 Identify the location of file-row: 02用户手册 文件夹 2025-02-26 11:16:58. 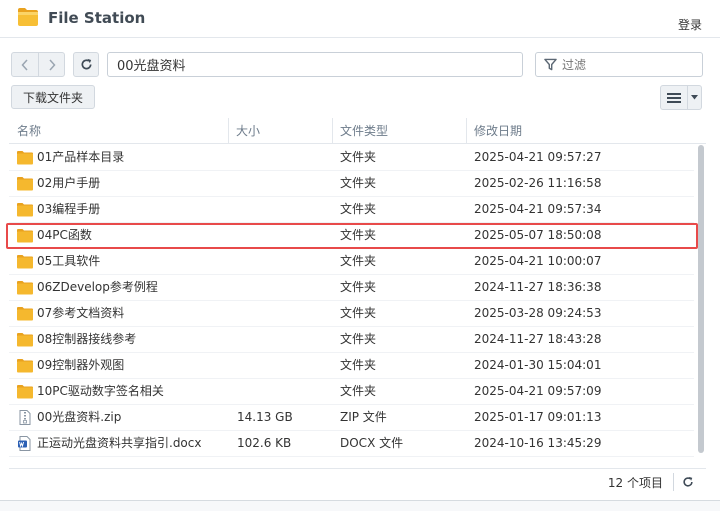
(351, 184).